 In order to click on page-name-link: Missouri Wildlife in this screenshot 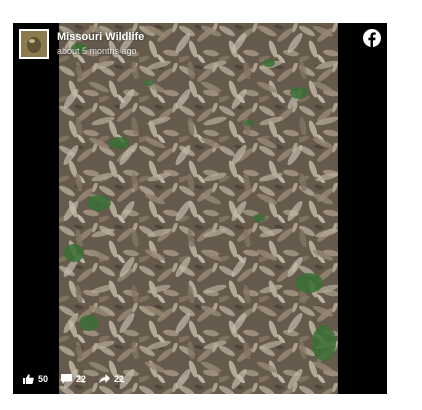, I will do `click(100, 37)`.